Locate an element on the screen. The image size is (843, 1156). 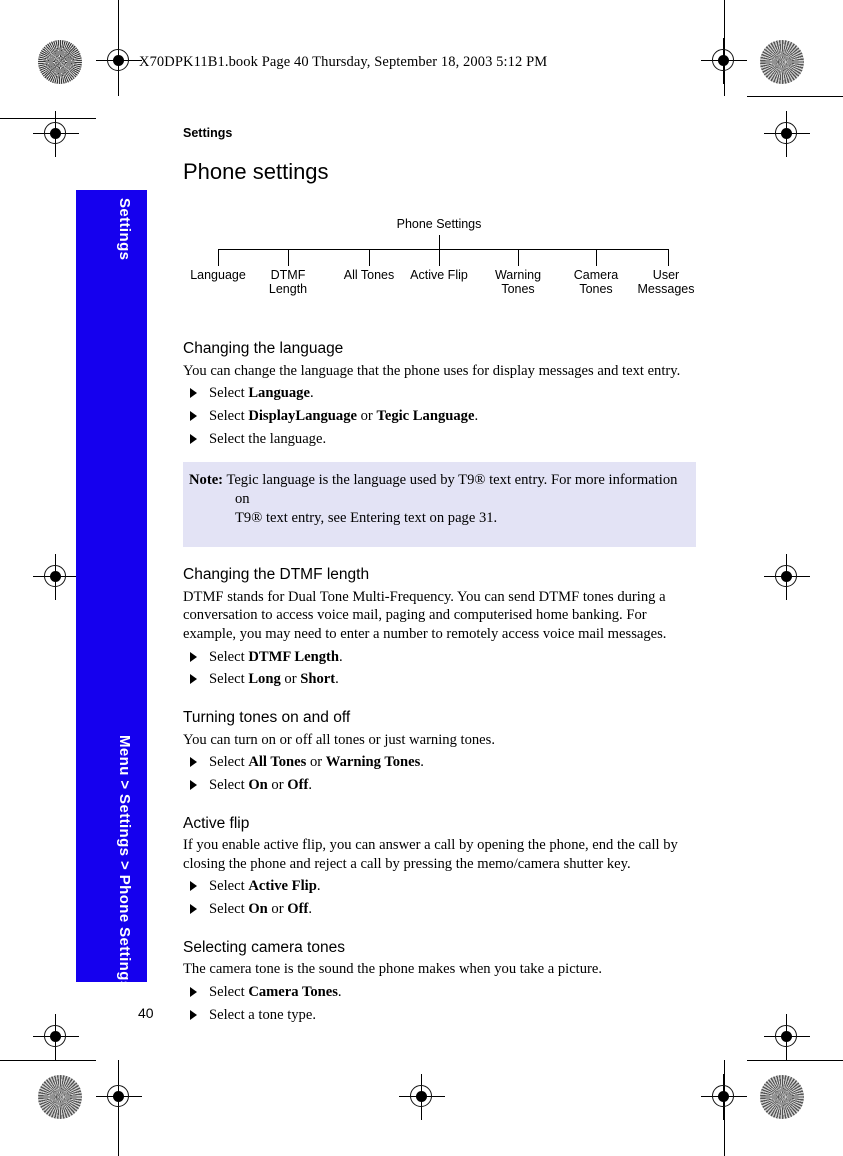
side-tab-chapter-label: Settings is located at coordinates (124, 229).